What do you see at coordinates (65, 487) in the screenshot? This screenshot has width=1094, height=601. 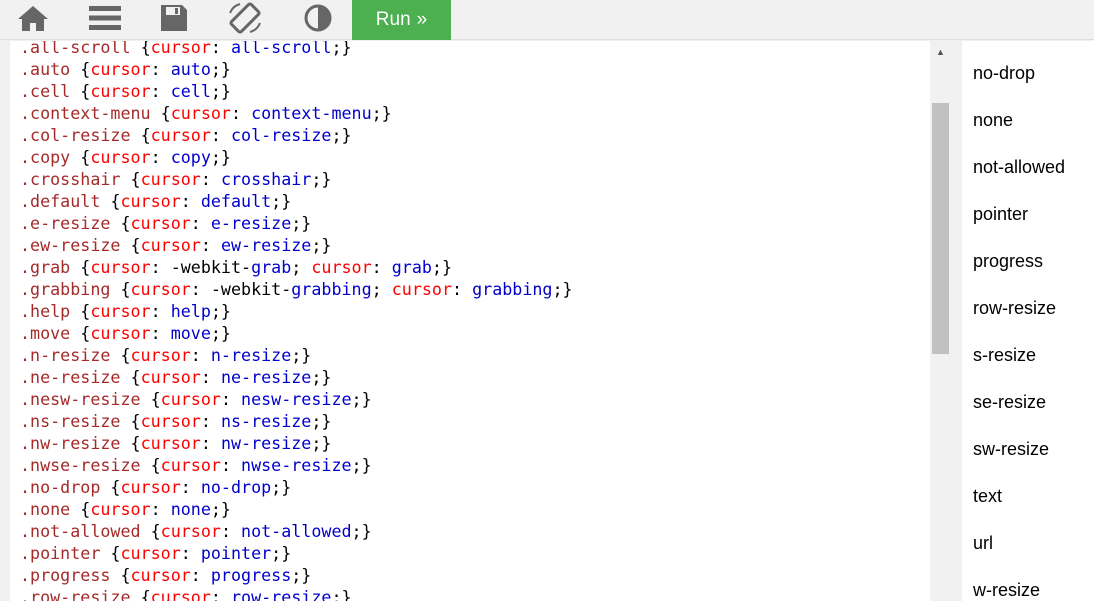 I see `code-token: .no-drop` at bounding box center [65, 487].